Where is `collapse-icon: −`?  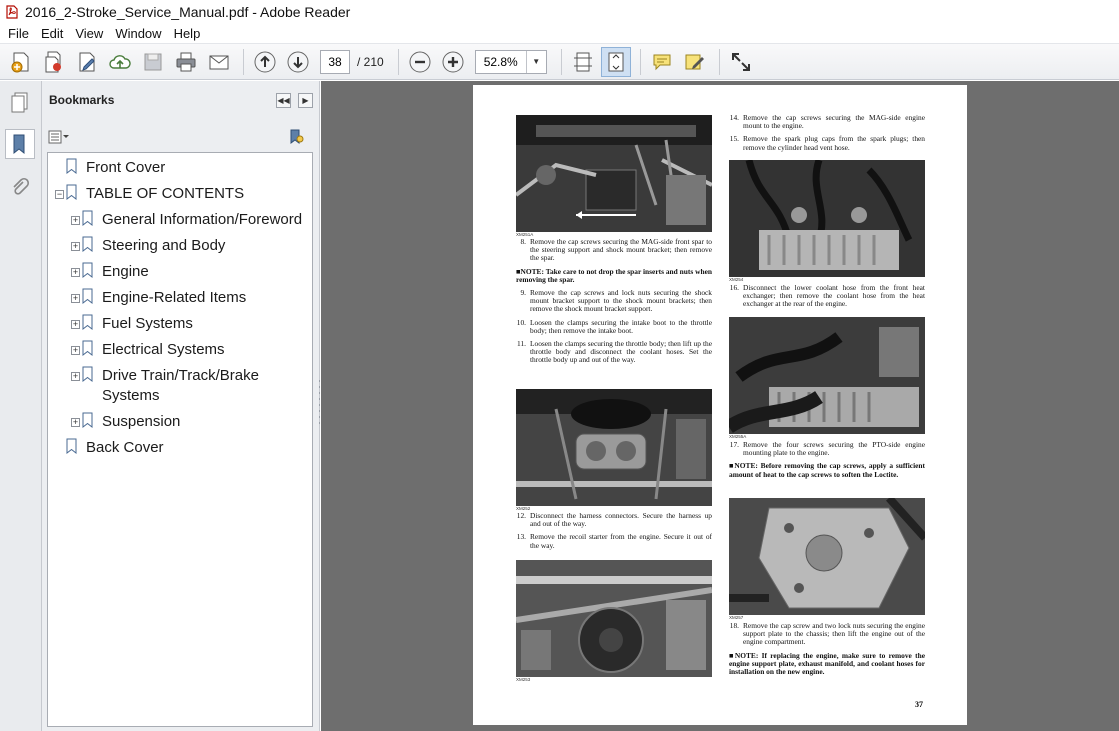 collapse-icon: − is located at coordinates (59, 194).